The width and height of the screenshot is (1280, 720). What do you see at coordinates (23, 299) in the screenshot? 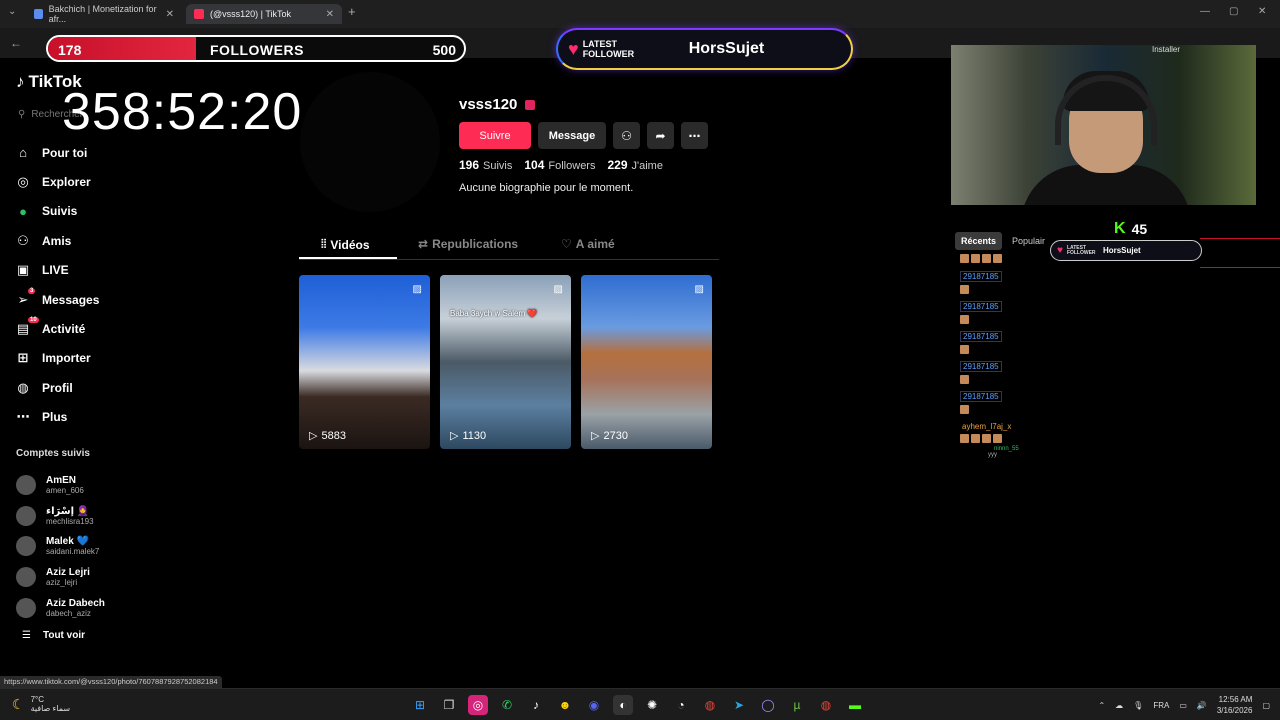
I see `messages-icon: ➢` at bounding box center [23, 299].